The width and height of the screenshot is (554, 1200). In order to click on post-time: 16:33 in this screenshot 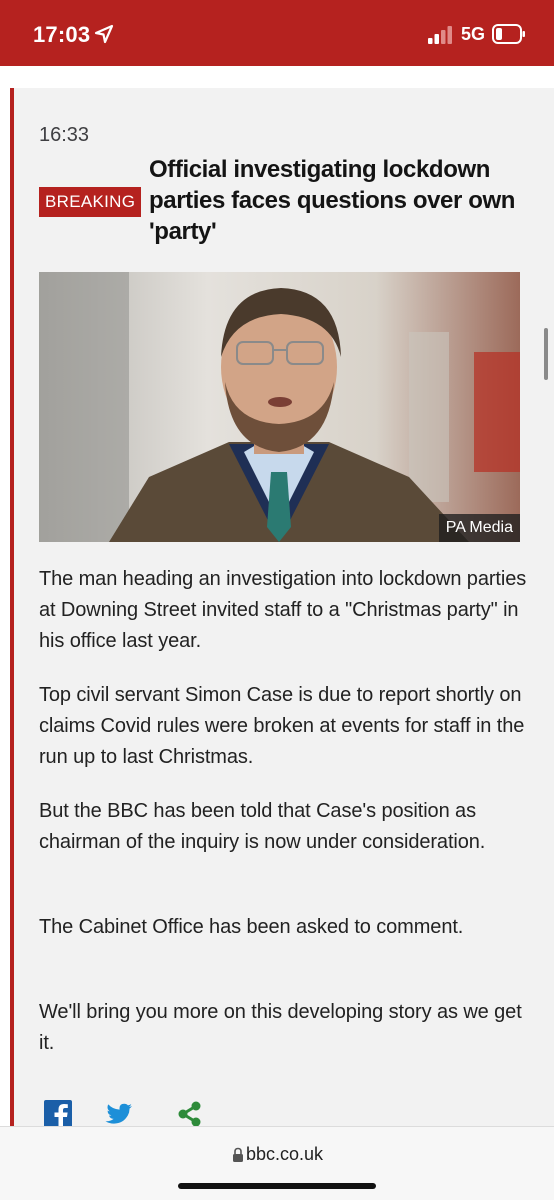, I will do `click(64, 135)`.